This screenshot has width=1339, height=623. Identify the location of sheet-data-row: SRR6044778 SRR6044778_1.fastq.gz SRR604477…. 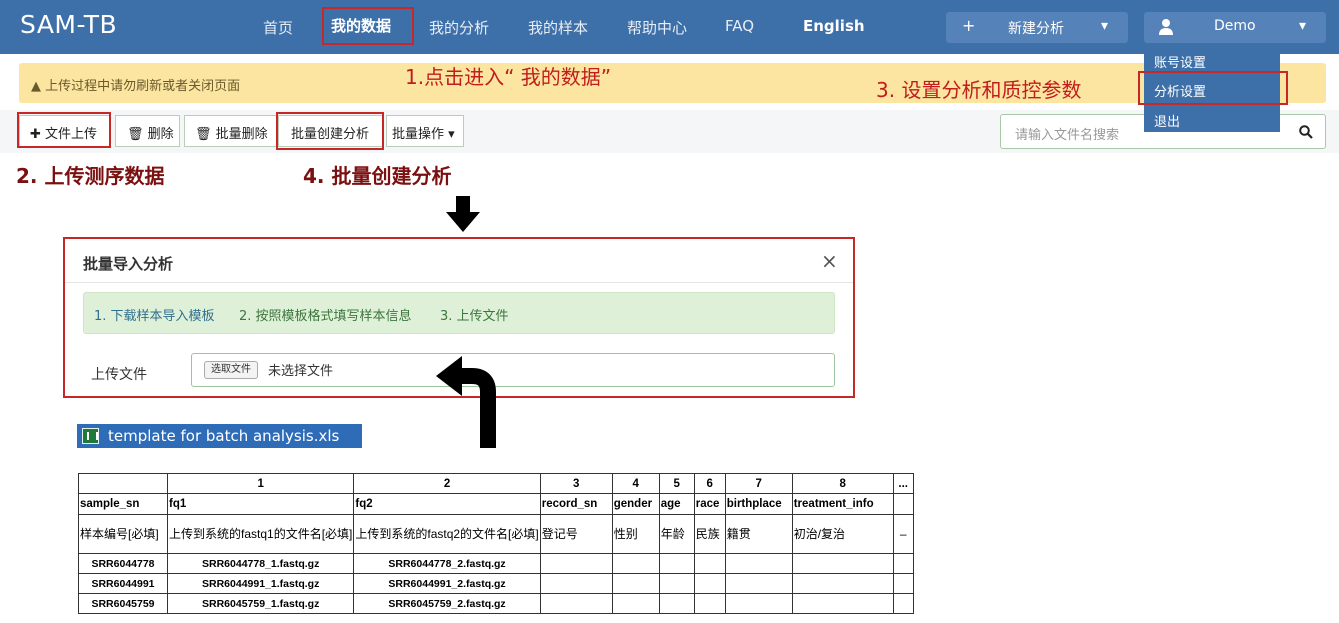
(496, 563).